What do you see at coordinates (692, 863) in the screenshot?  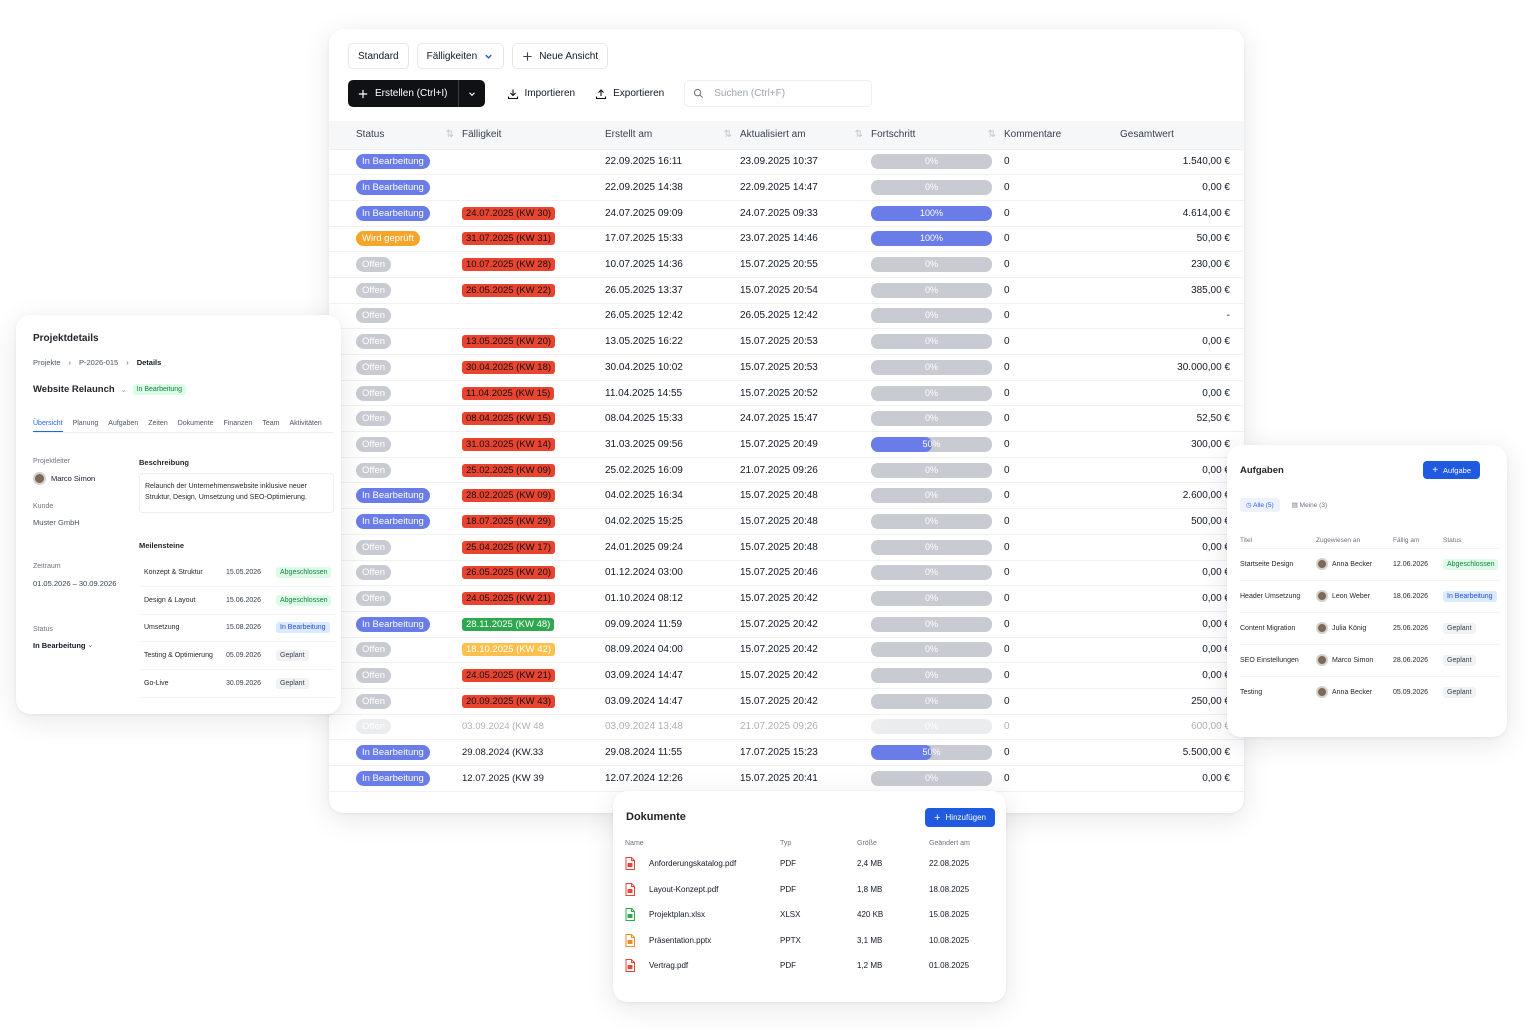 I see `doc-name: Anforderungskatalog.pdf` at bounding box center [692, 863].